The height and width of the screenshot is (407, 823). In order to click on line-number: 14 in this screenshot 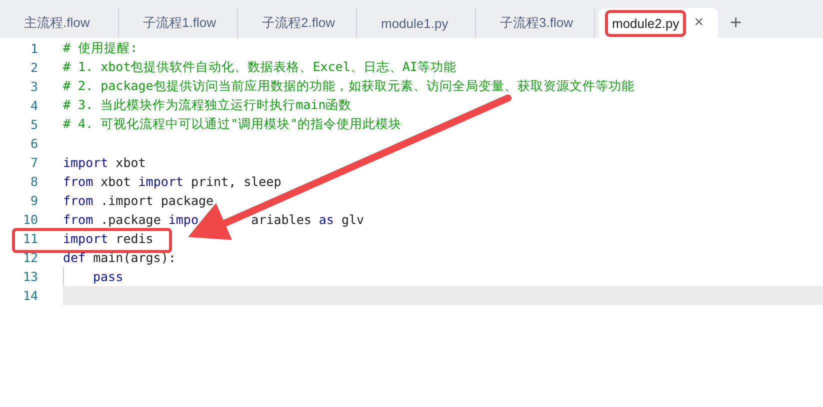, I will do `click(30, 295)`.